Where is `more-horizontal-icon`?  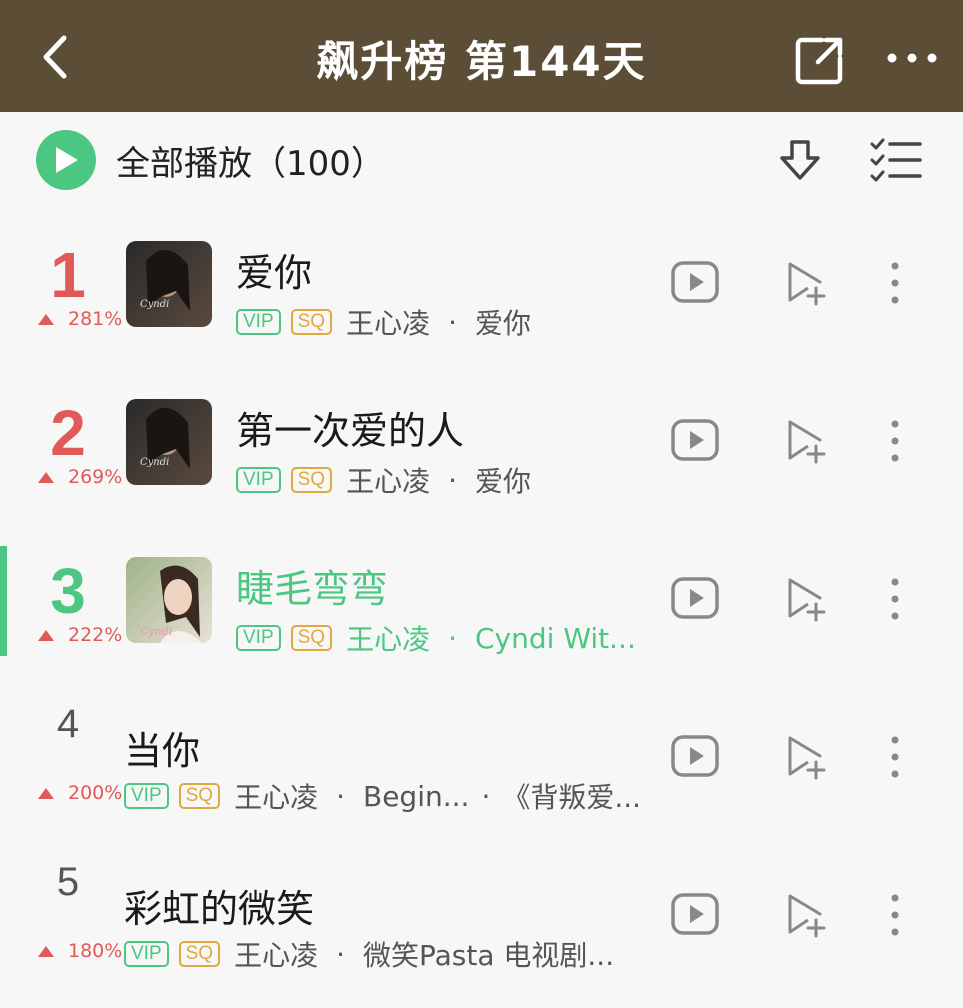
more-horizontal-icon is located at coordinates (912, 58).